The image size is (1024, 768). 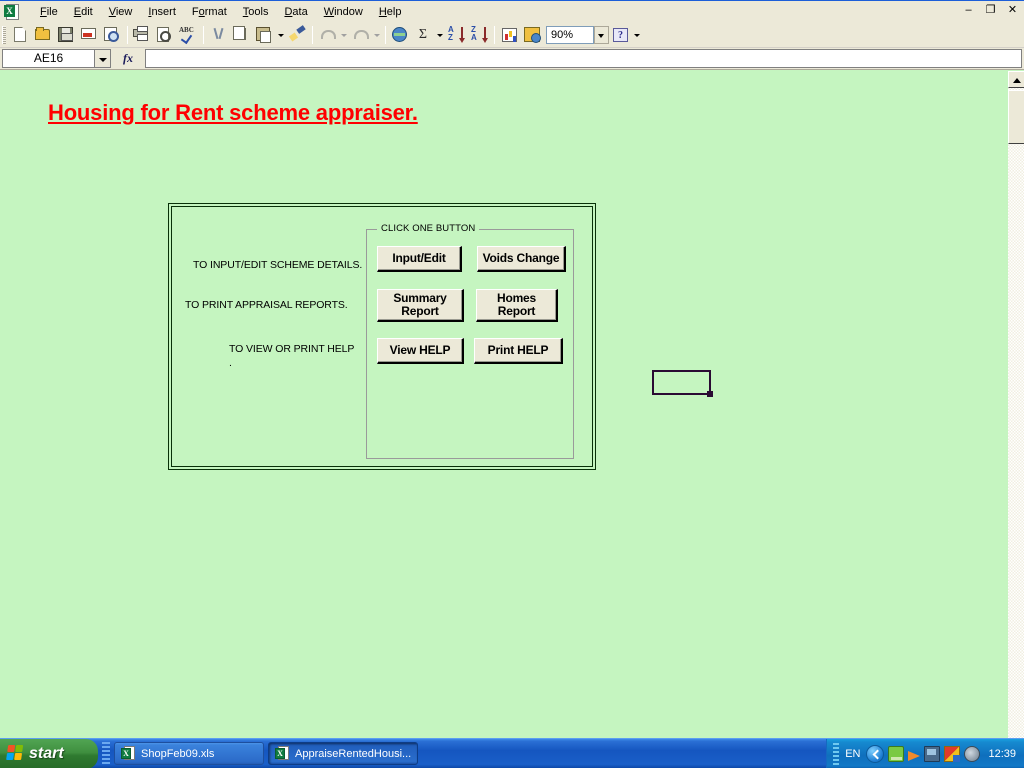 I want to click on network-icon, so click(x=896, y=754).